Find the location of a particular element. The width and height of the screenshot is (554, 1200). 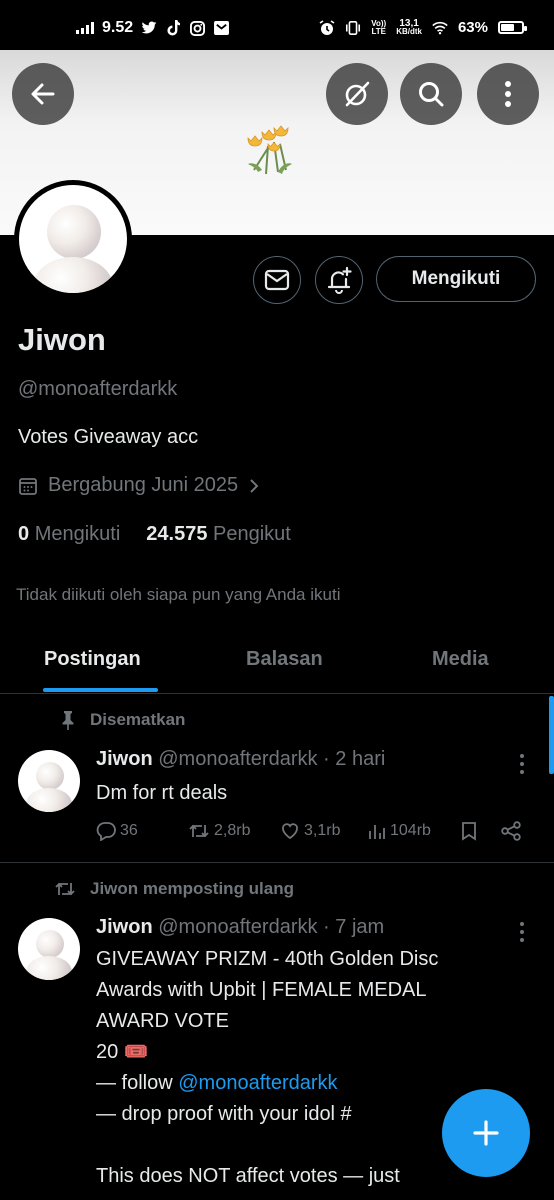

repost-context: Jiwon memposting ulang is located at coordinates (174, 889).